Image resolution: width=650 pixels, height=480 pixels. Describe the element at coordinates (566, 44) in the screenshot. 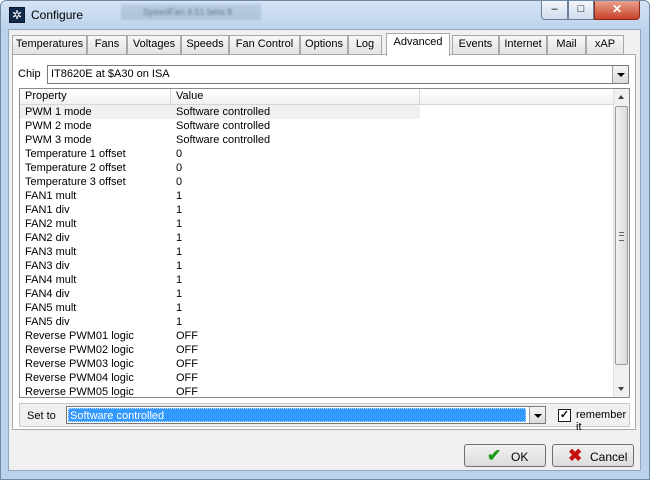

I see `tab-mail: Mail` at that location.